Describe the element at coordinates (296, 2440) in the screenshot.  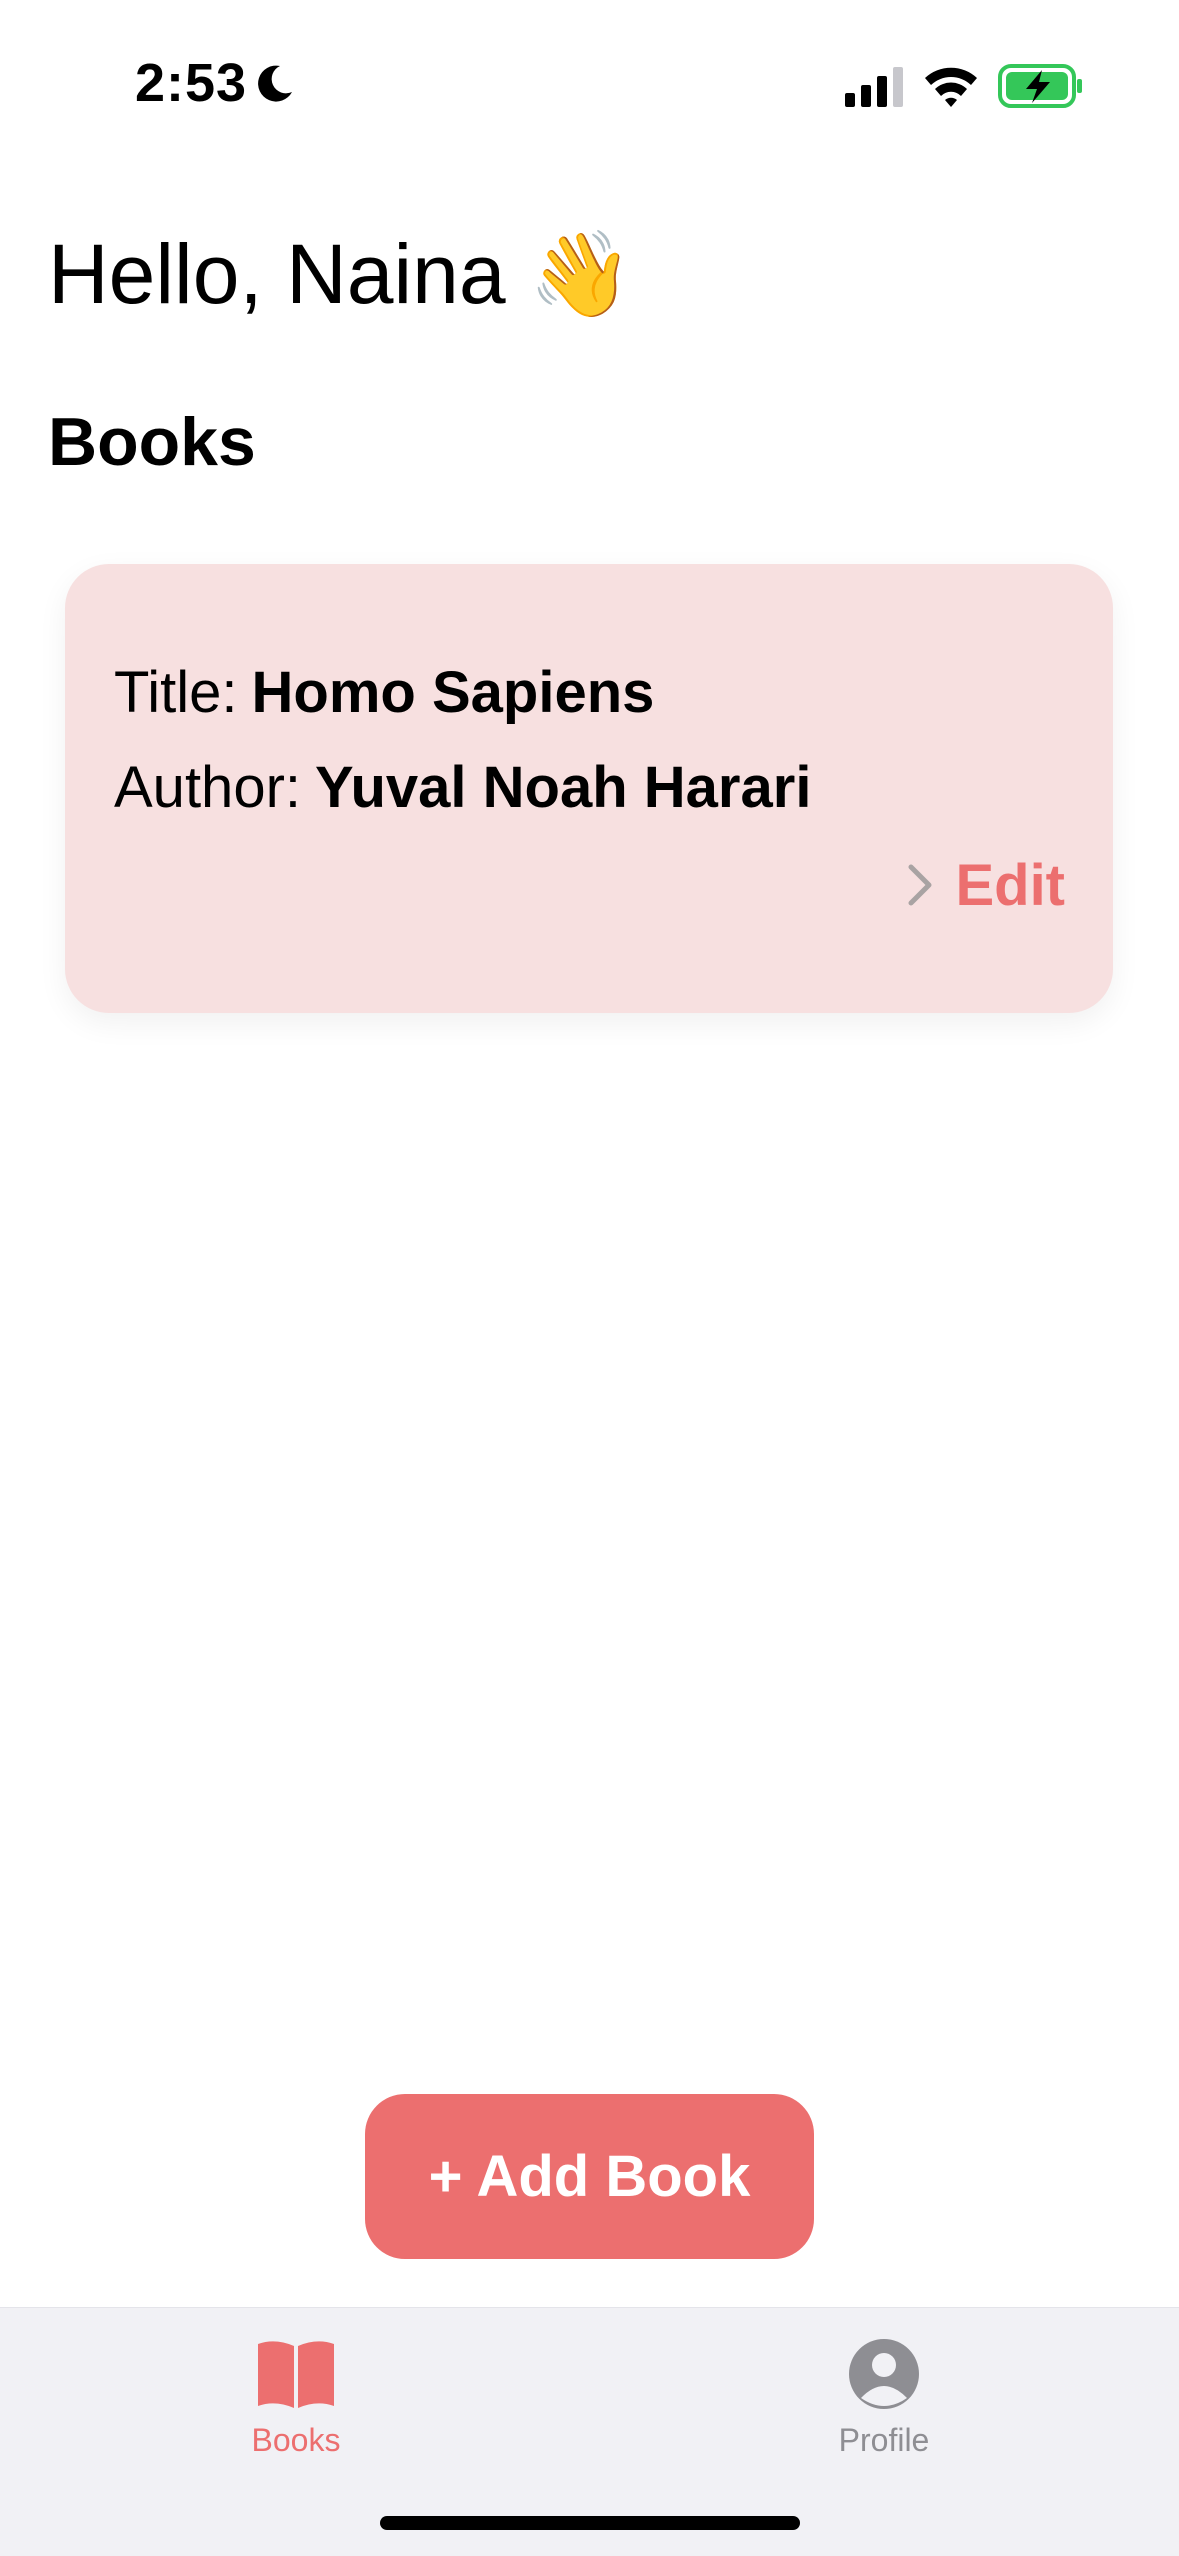
I see `tab-books-label: Books` at that location.